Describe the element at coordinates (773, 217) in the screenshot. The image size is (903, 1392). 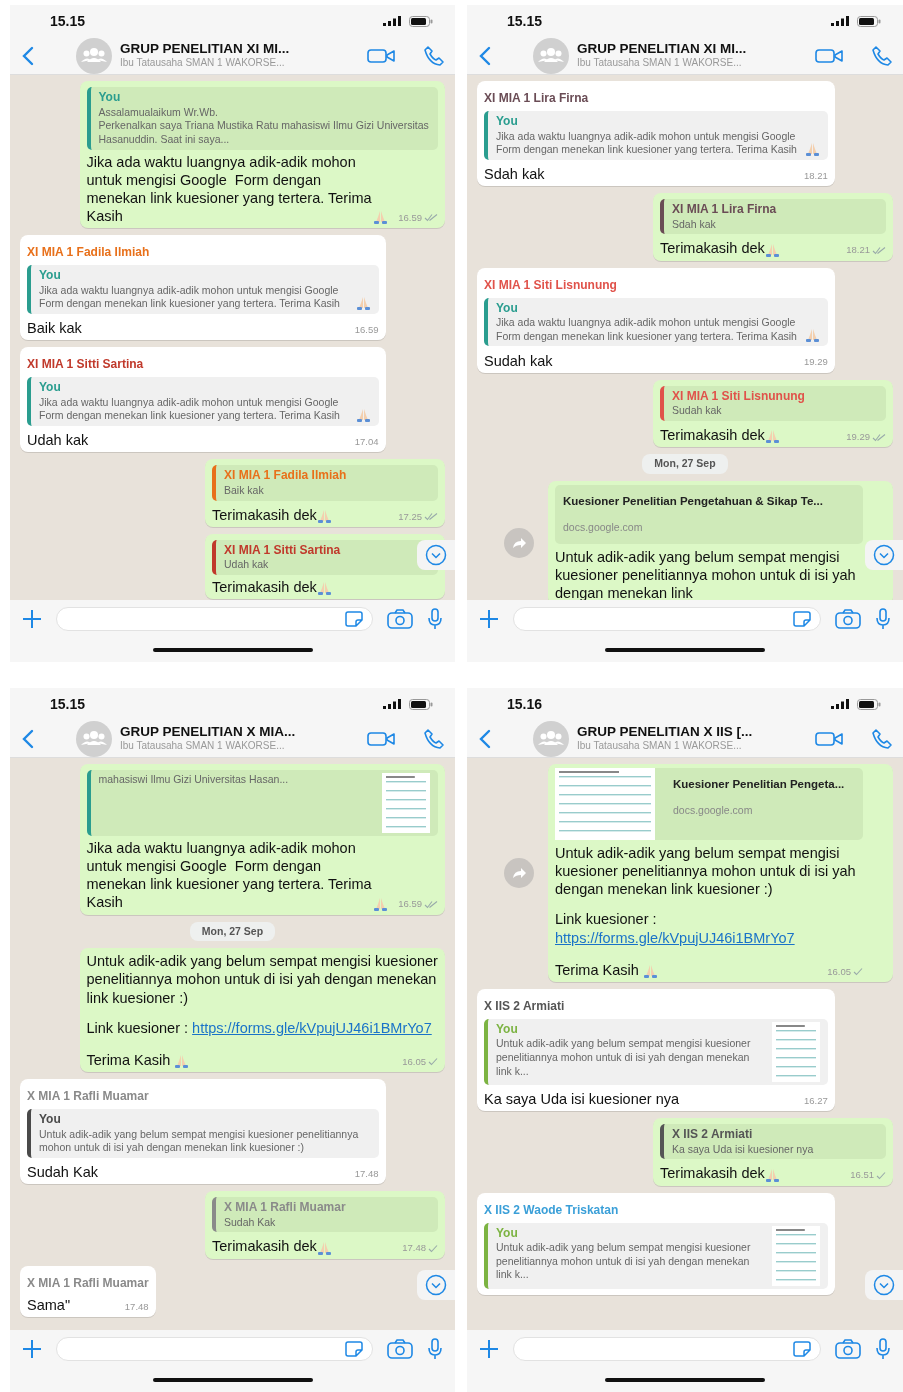
I see `quoted-message: XI MIA 1 Lira Firna Sdah kak` at that location.